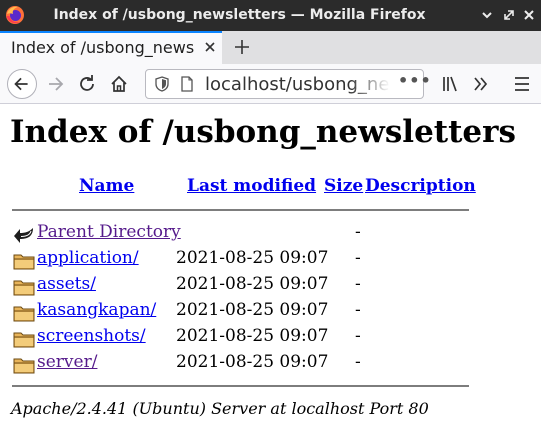  Describe the element at coordinates (420, 186) in the screenshot. I see `column-header-description: Description` at that location.